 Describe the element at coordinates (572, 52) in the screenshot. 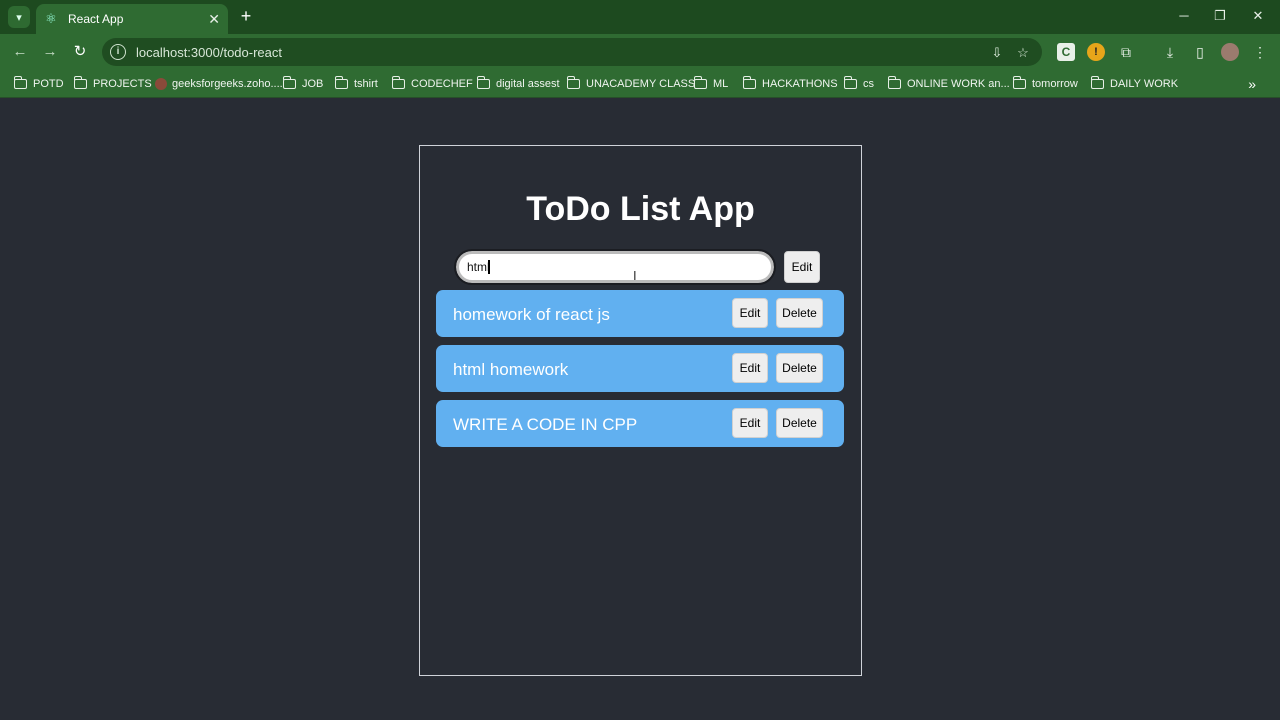

I see `address-bar: i localhost:3000/todo-react ⇩ ☆` at that location.